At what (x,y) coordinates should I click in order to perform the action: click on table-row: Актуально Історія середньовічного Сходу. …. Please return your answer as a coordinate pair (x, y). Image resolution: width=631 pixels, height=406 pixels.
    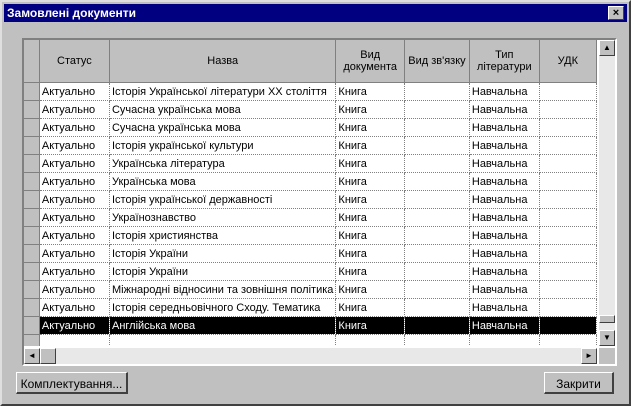
    Looking at the image, I should click on (310, 307).